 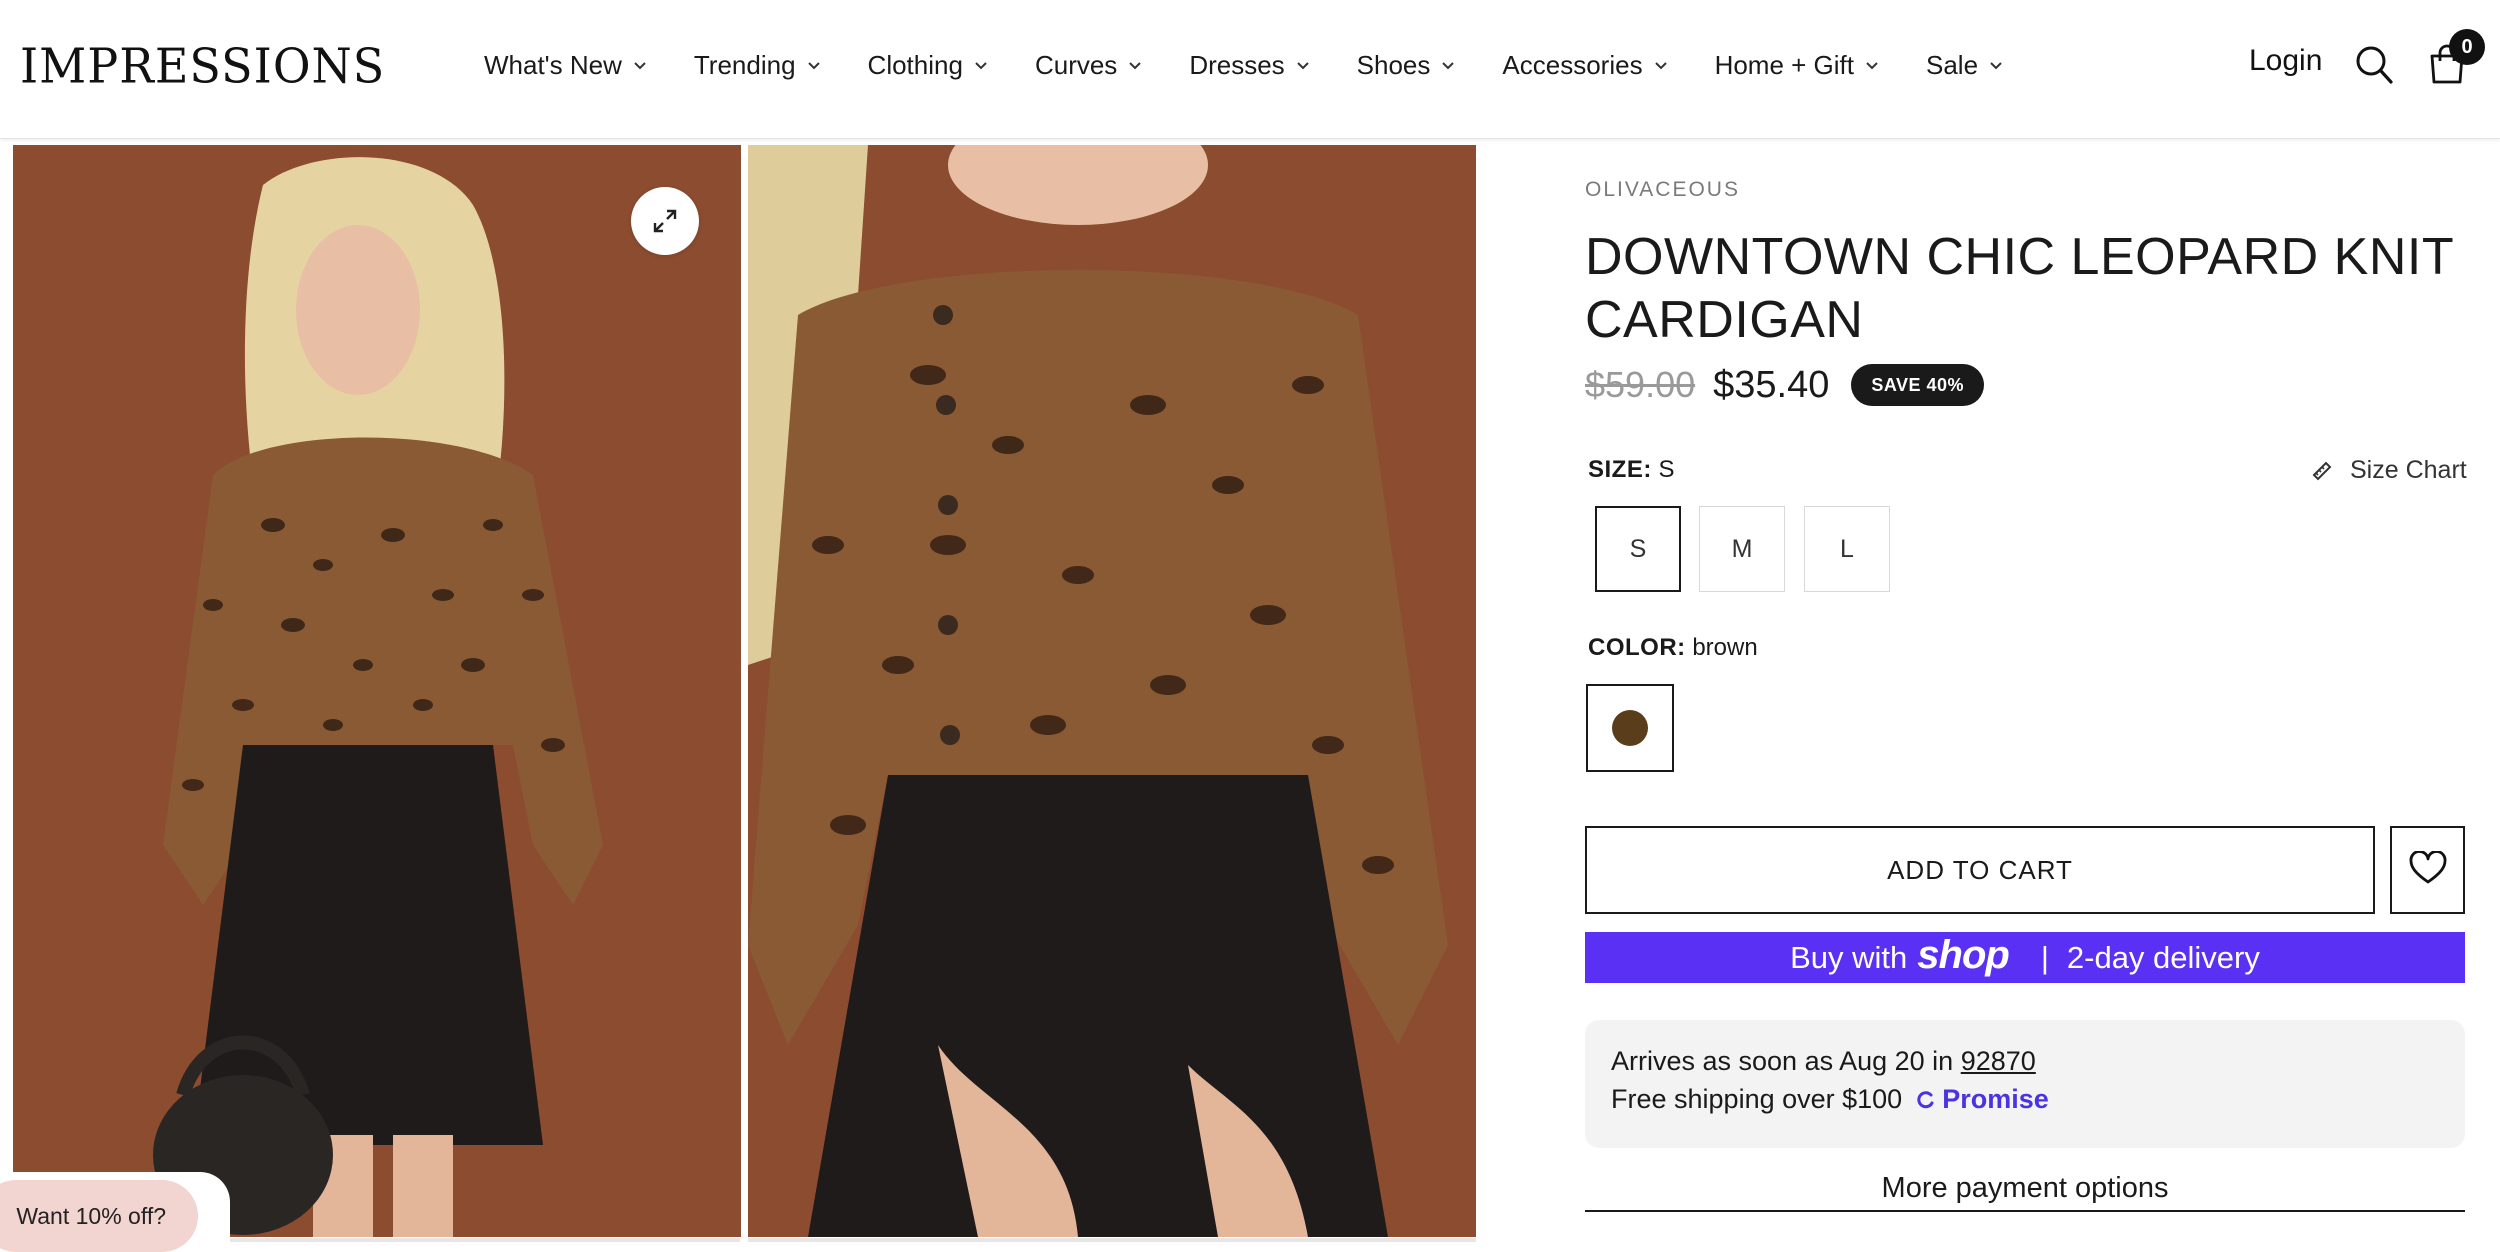 What do you see at coordinates (1620, 469) in the screenshot?
I see `size-label-text: SIZE:` at bounding box center [1620, 469].